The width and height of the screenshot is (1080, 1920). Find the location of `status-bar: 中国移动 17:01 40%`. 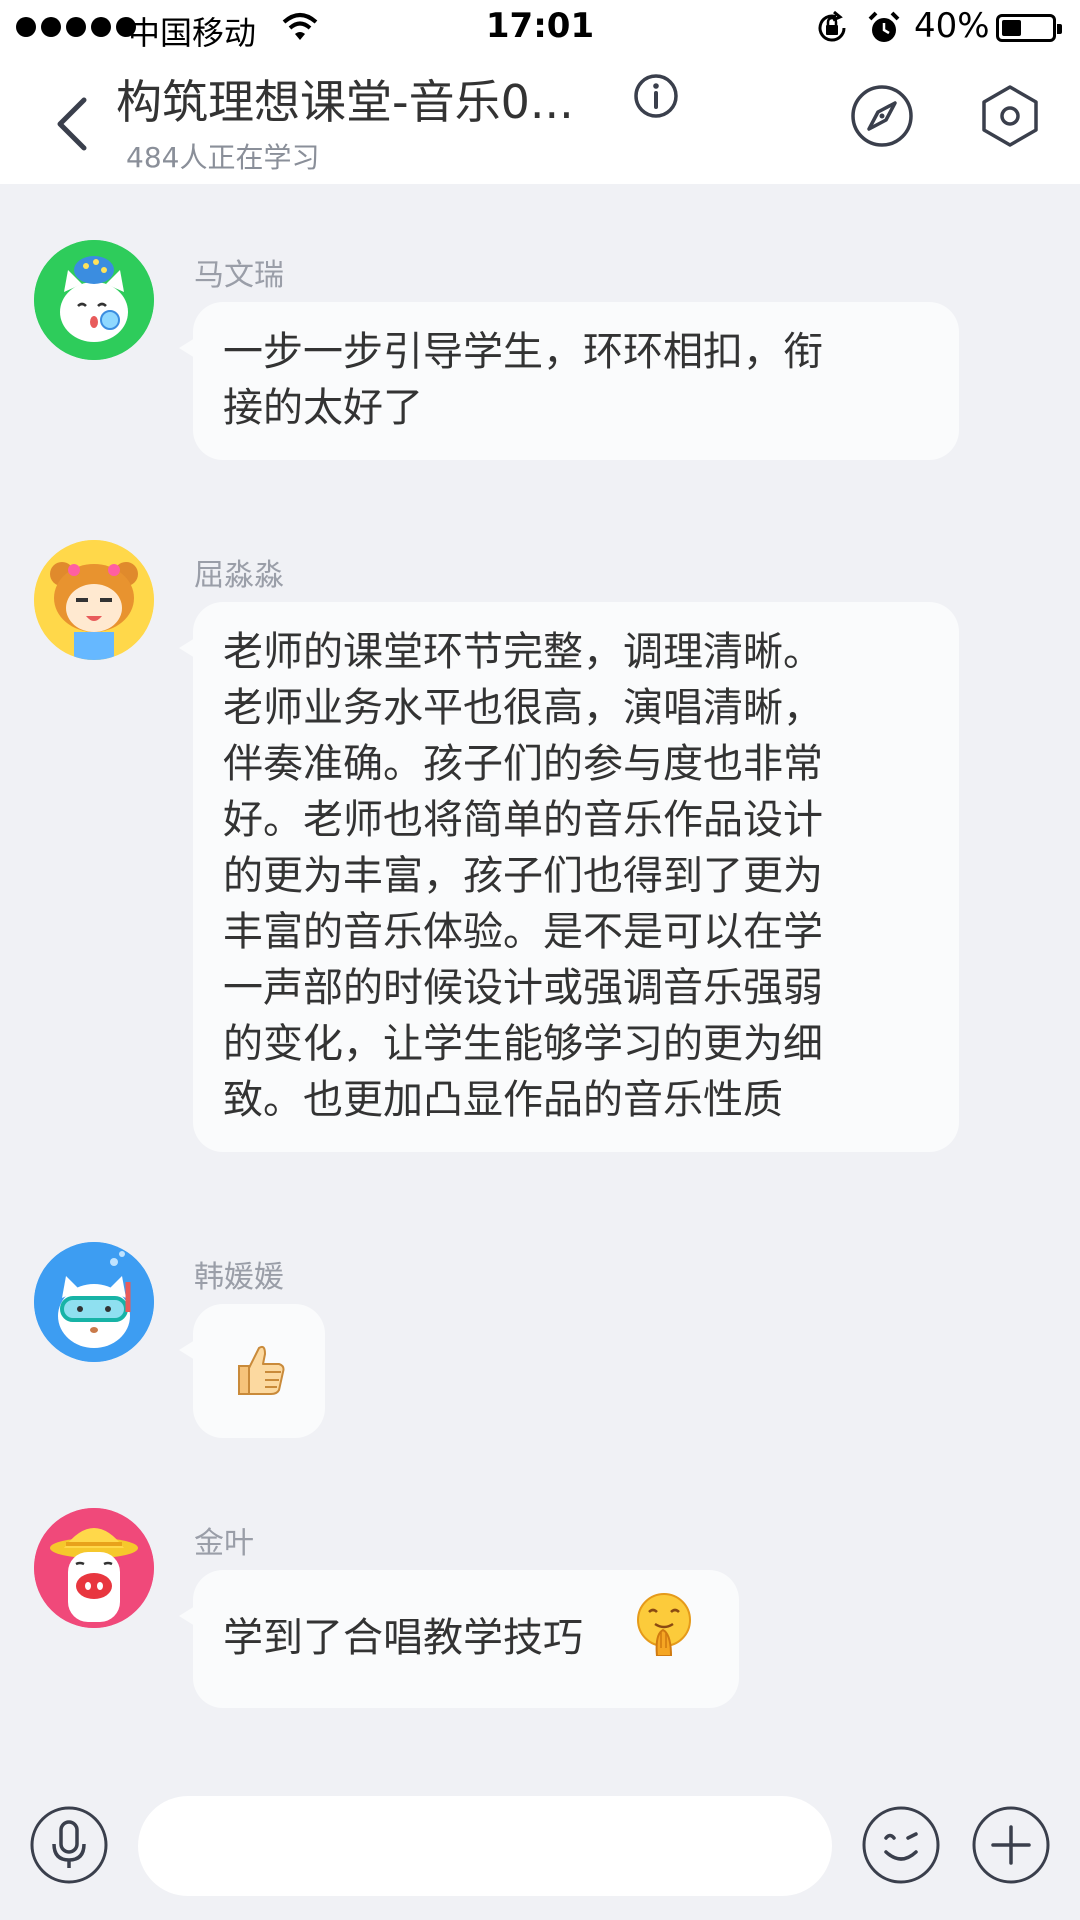

status-bar: 中国移动 17:01 40% is located at coordinates (540, 28).